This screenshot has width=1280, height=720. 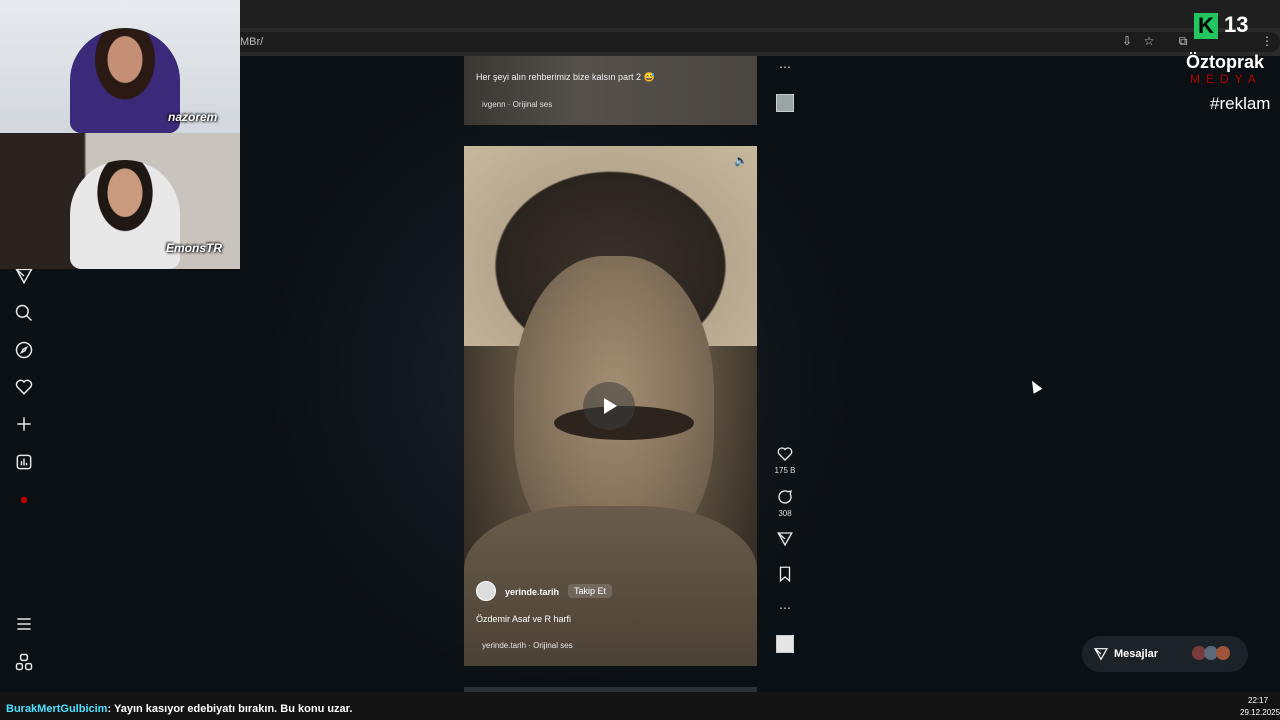 I want to click on like-button, so click(x=785, y=456).